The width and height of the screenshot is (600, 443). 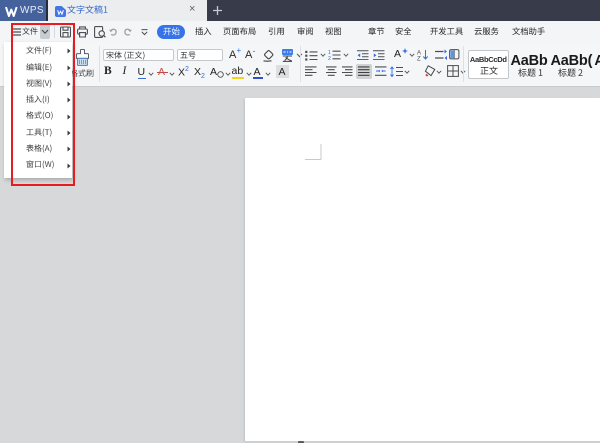 I want to click on svg-text: Z, so click(x=419, y=59).